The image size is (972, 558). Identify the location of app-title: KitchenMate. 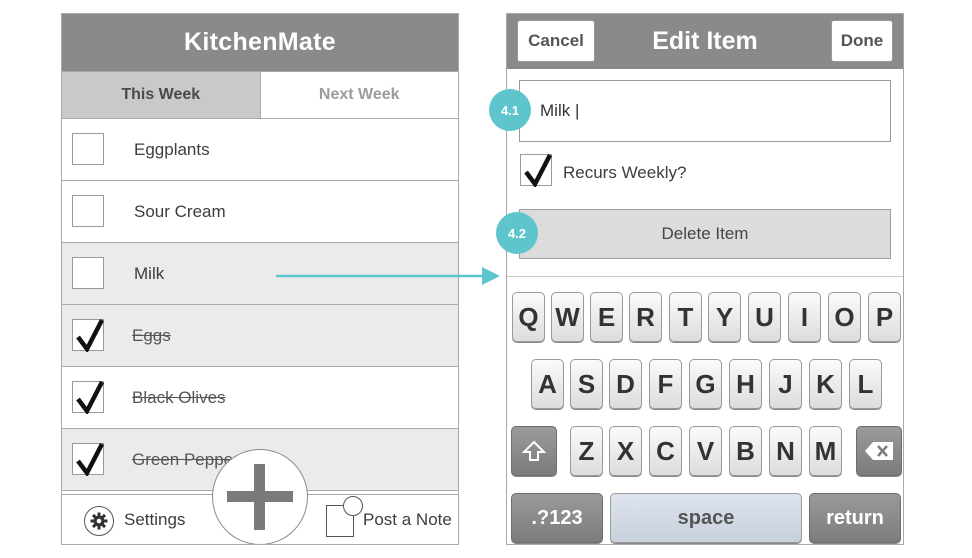
(260, 42).